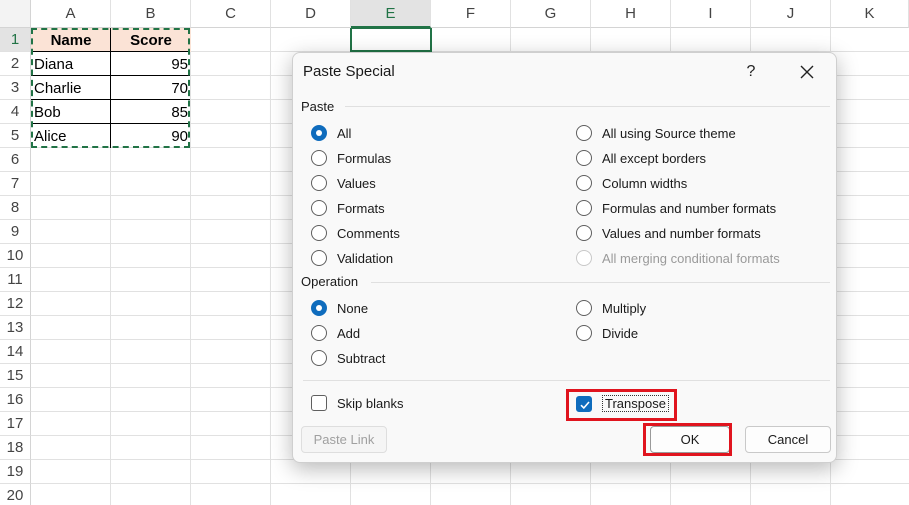  What do you see at coordinates (349, 333) in the screenshot?
I see `radio-label: Add` at bounding box center [349, 333].